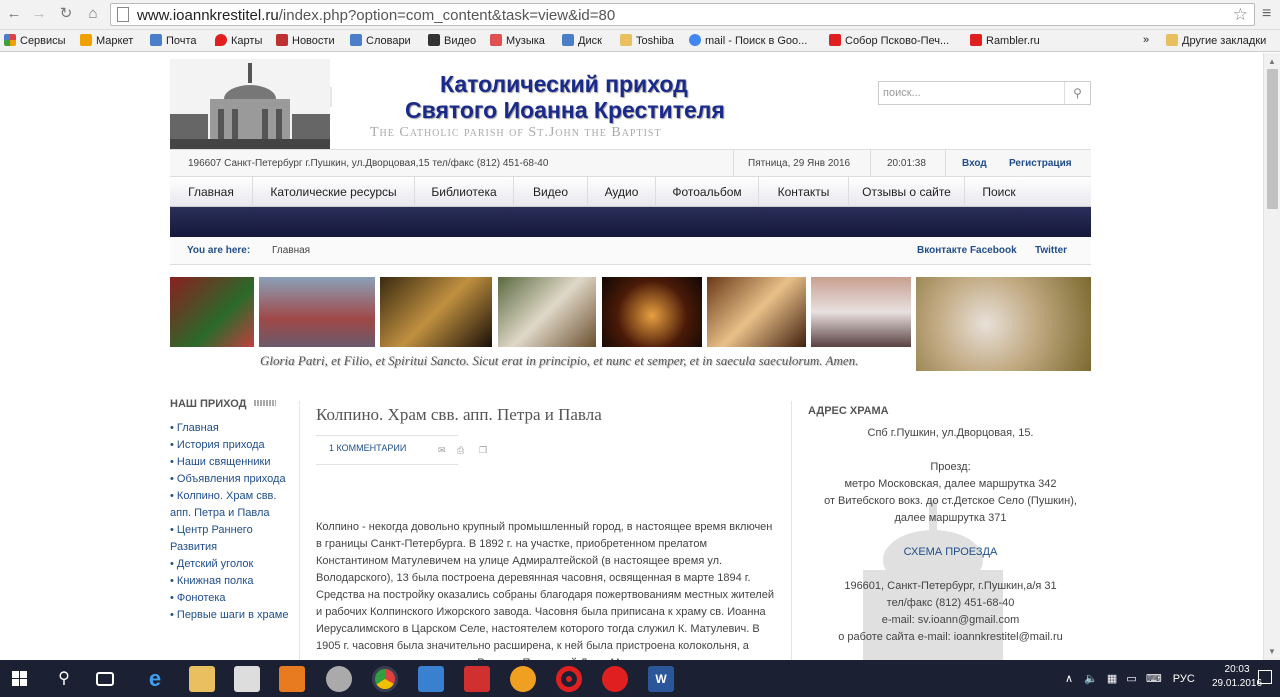  What do you see at coordinates (247, 679) in the screenshot?
I see `store-icon` at bounding box center [247, 679].